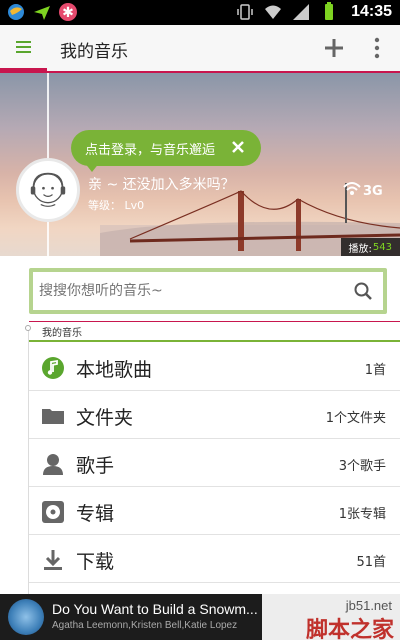 This screenshot has height=640, width=400. I want to click on list-item-label: 下载, so click(95, 562).